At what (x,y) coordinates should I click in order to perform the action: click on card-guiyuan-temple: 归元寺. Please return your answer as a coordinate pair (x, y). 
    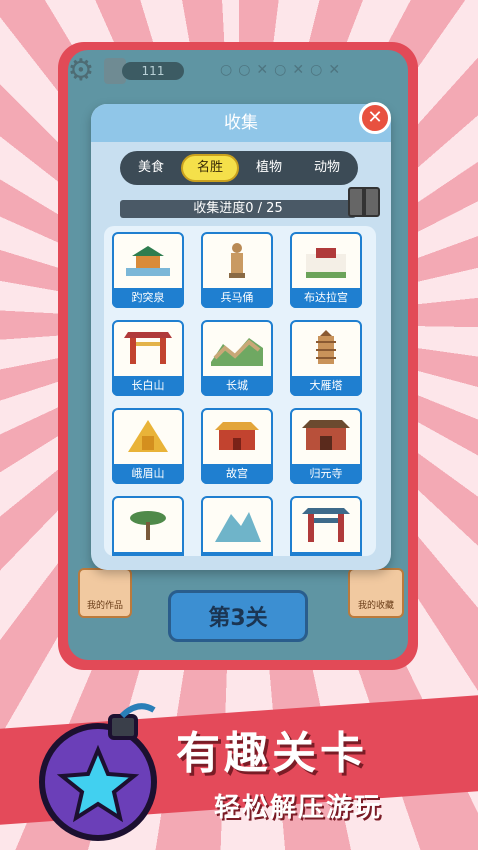
    Looking at the image, I should click on (326, 446).